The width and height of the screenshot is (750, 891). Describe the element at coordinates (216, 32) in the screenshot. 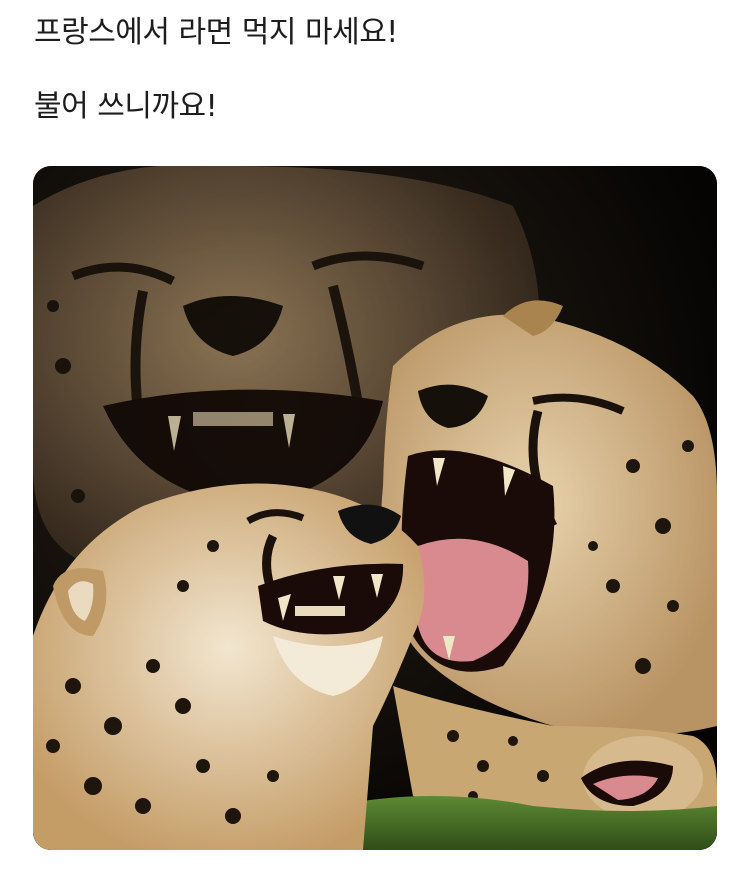

I see `post-line-1: 프랑스에서 라면 먹지 마세요!` at that location.